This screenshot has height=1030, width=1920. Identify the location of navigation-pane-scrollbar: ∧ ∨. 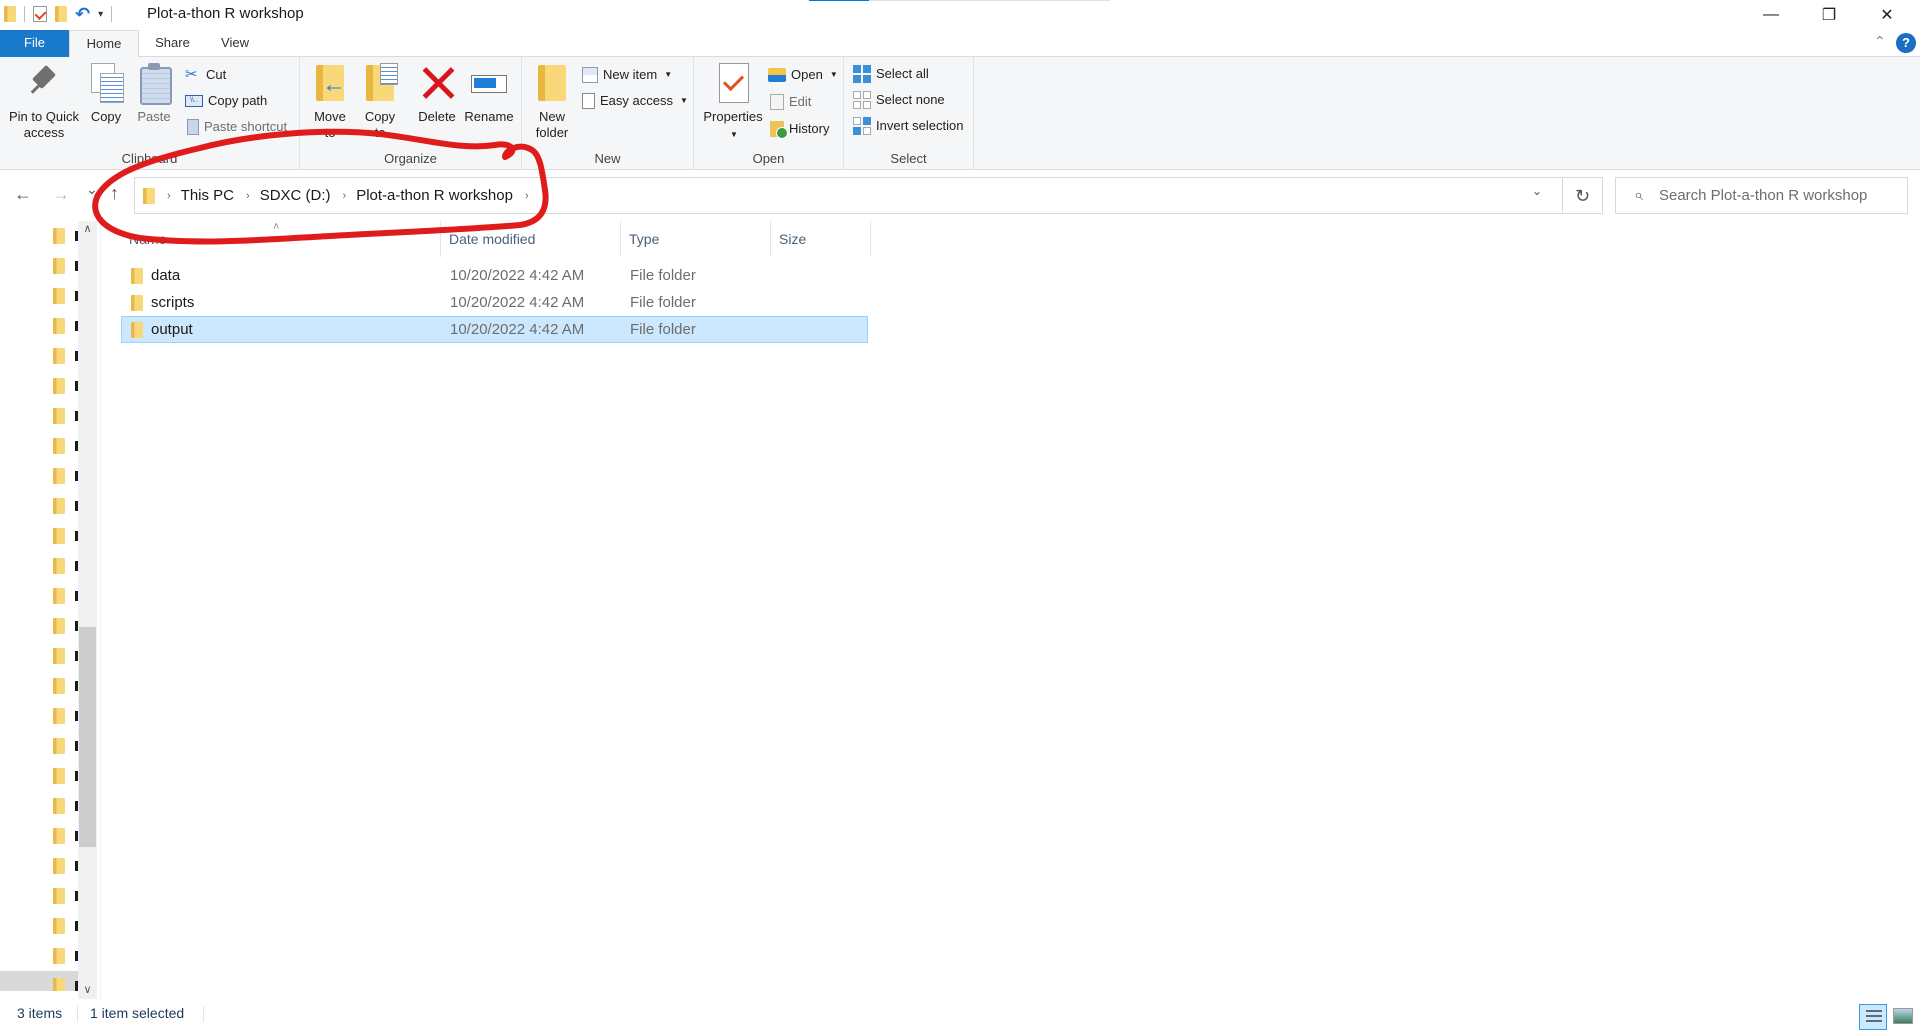
(87, 610).